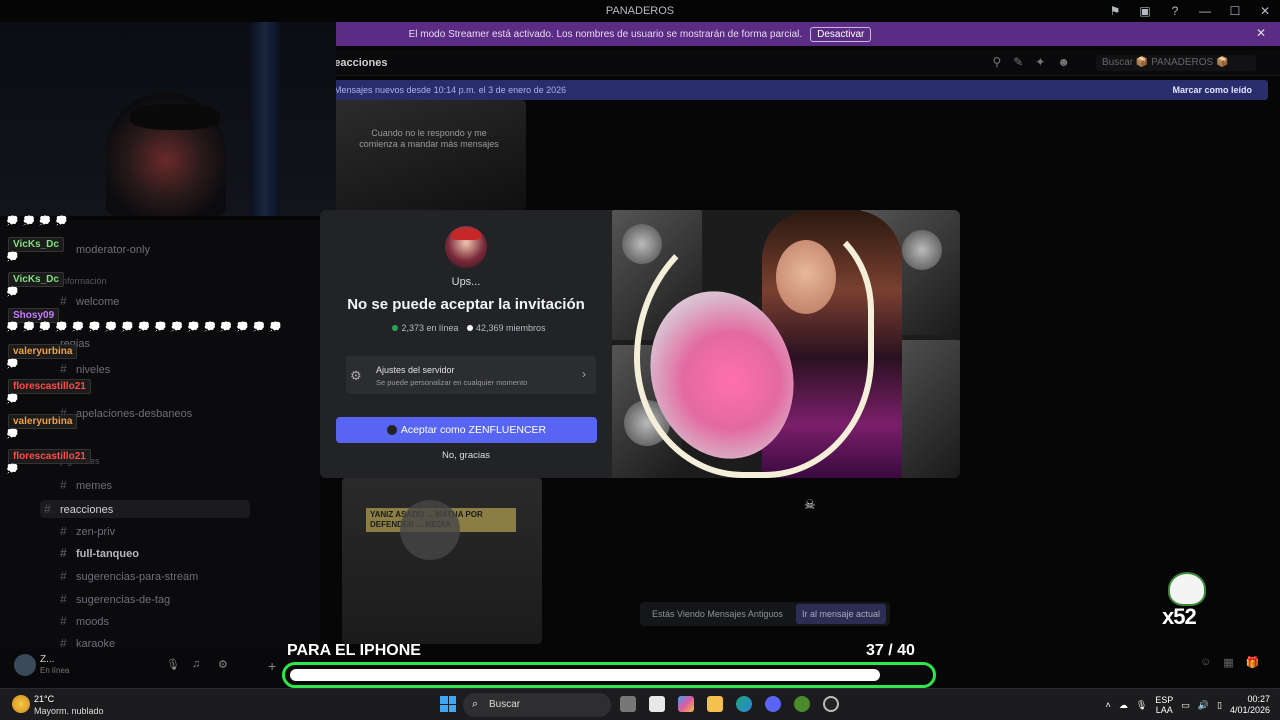 Image resolution: width=1280 pixels, height=720 pixels. Describe the element at coordinates (395, 328) in the screenshot. I see `online-dot-icon` at that location.